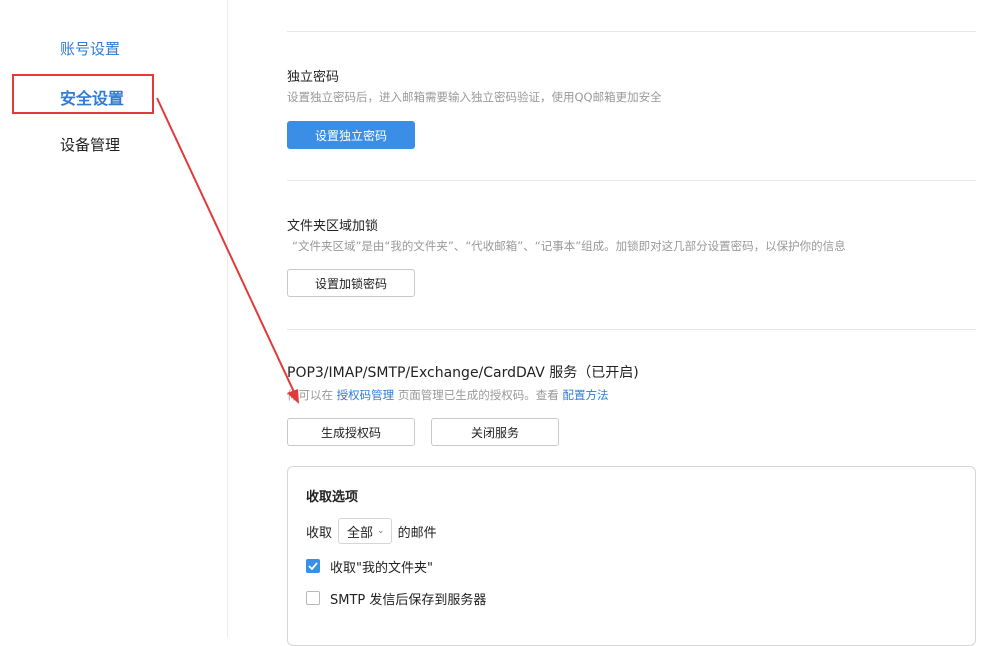 Image resolution: width=986 pixels, height=646 pixels. What do you see at coordinates (351, 283) in the screenshot?
I see `set-lock-password-button: 设置加锁密码` at bounding box center [351, 283].